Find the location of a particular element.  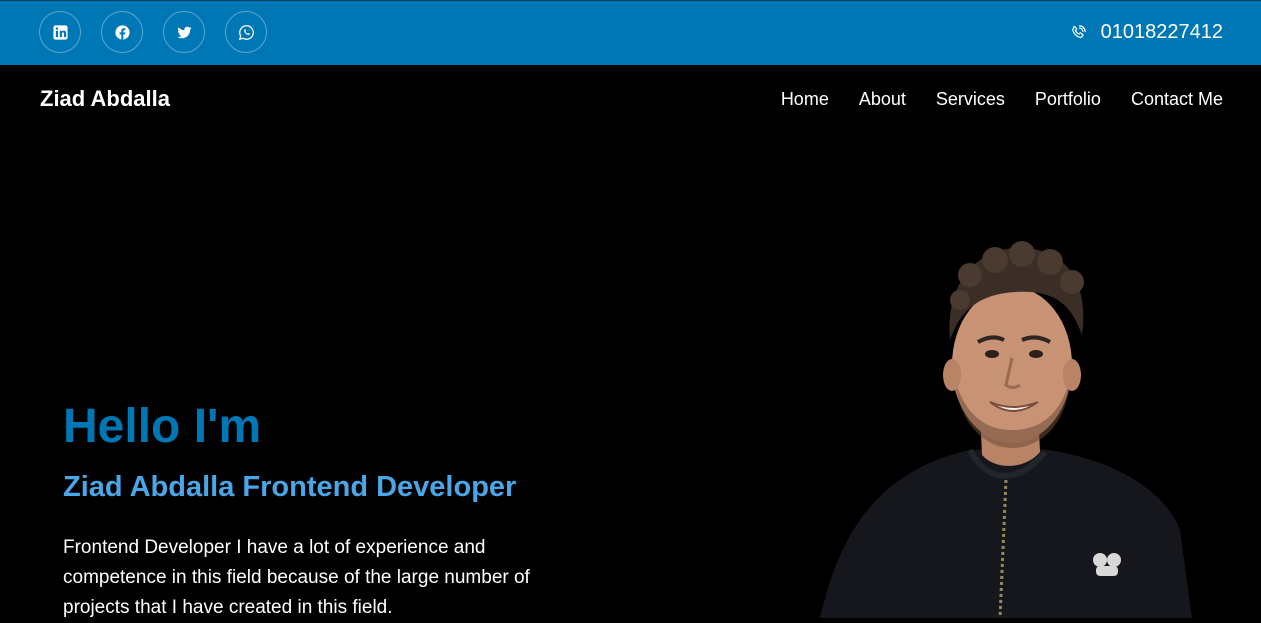

twitter-link is located at coordinates (184, 32).